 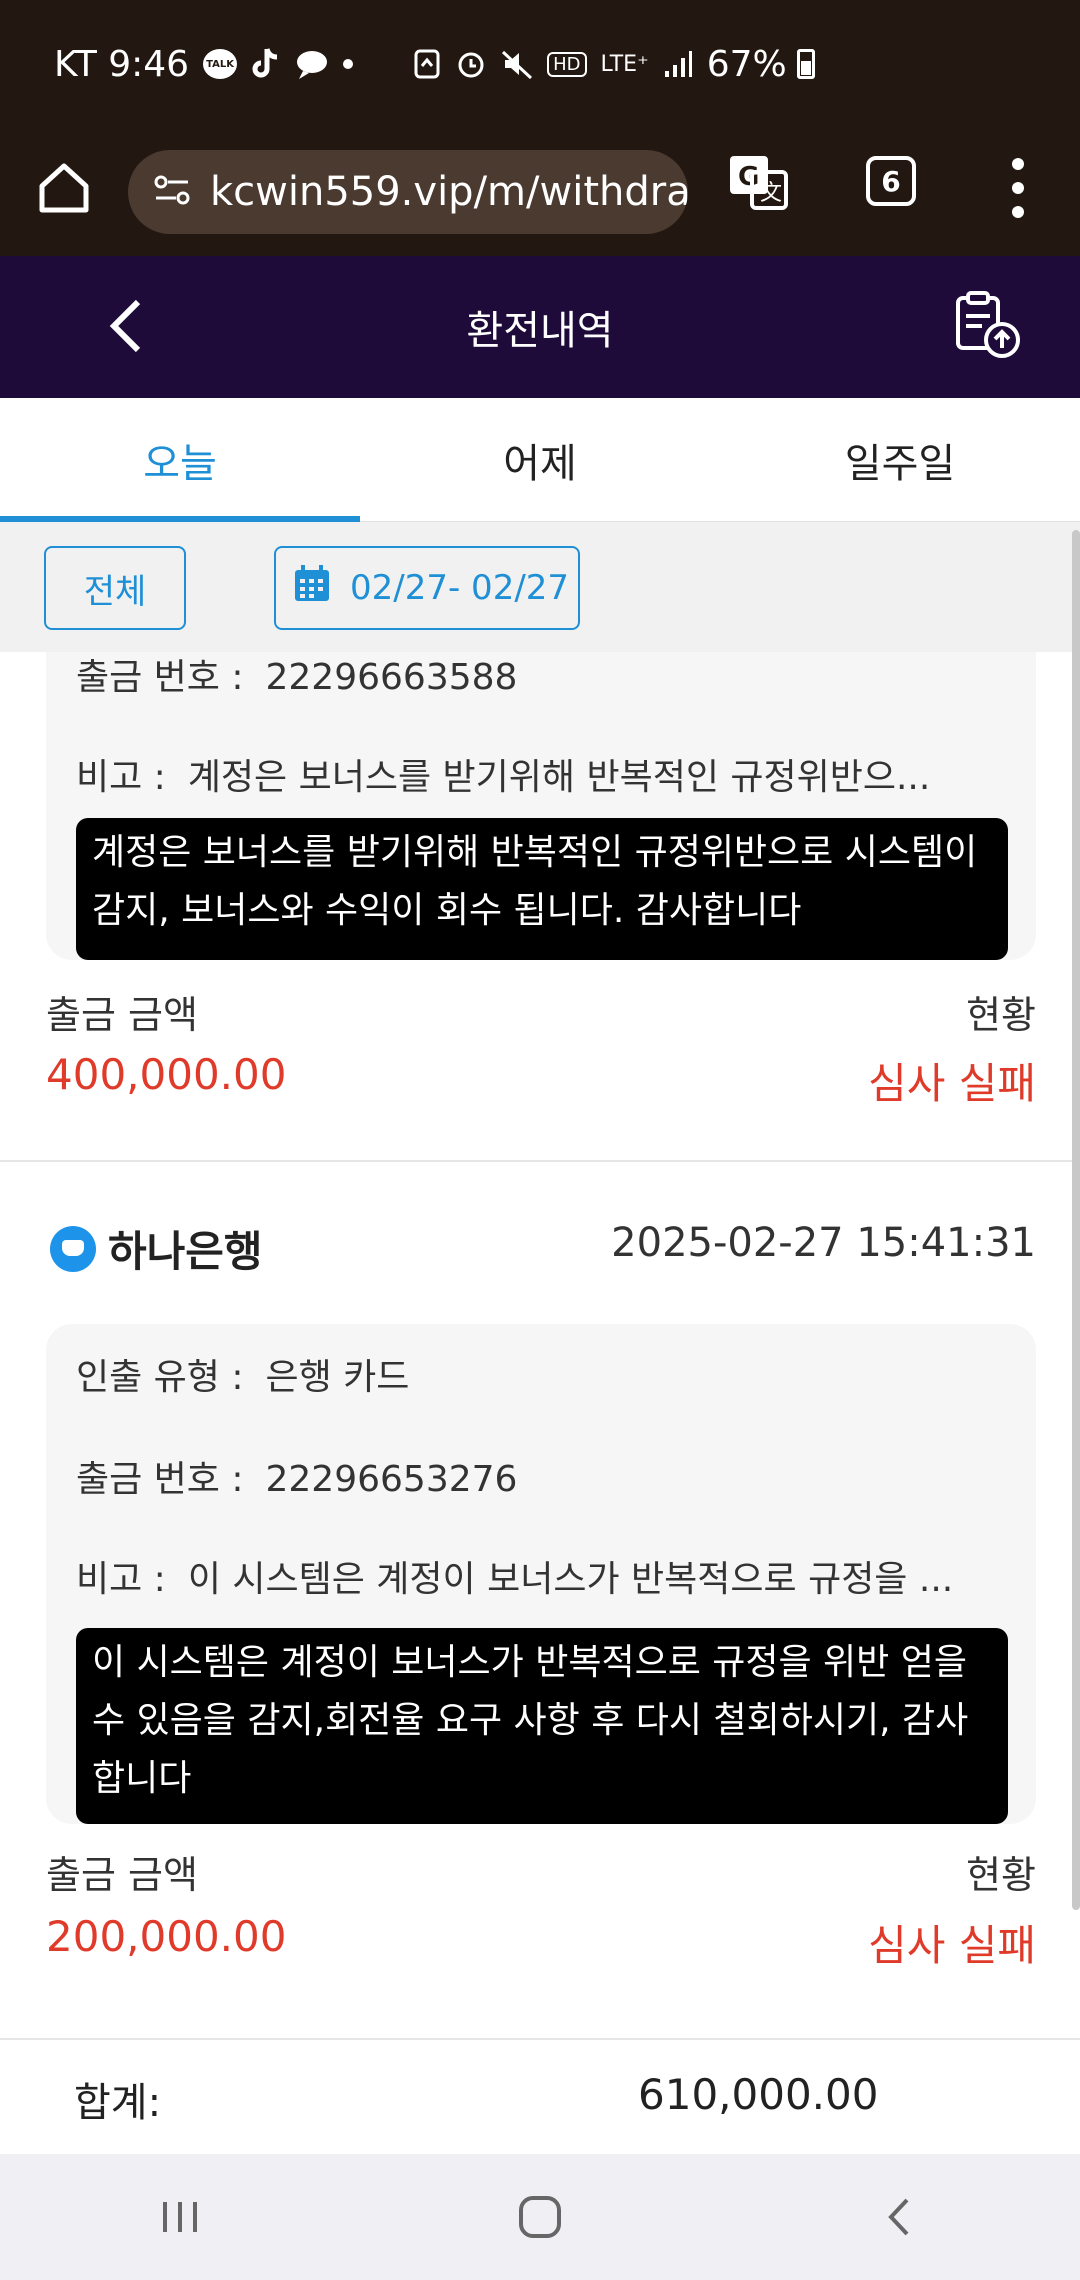 I want to click on date-range-button: 02/27- 02/27, so click(x=427, y=588).